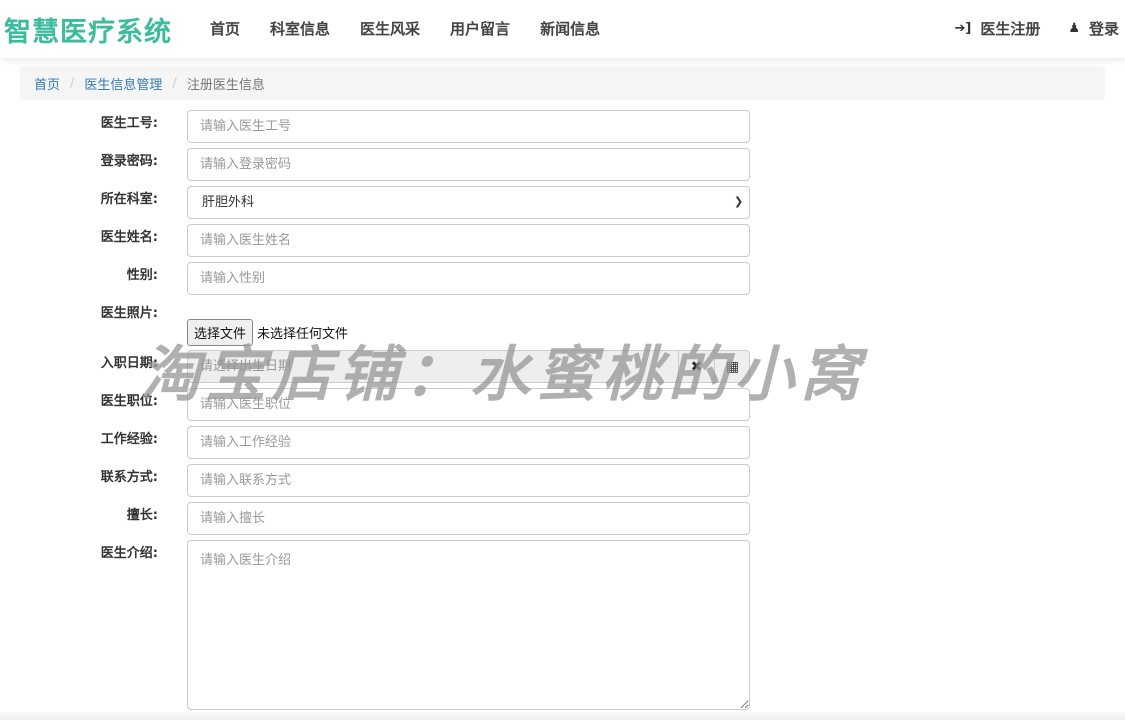  I want to click on photo-label: 医生照片:, so click(129, 313).